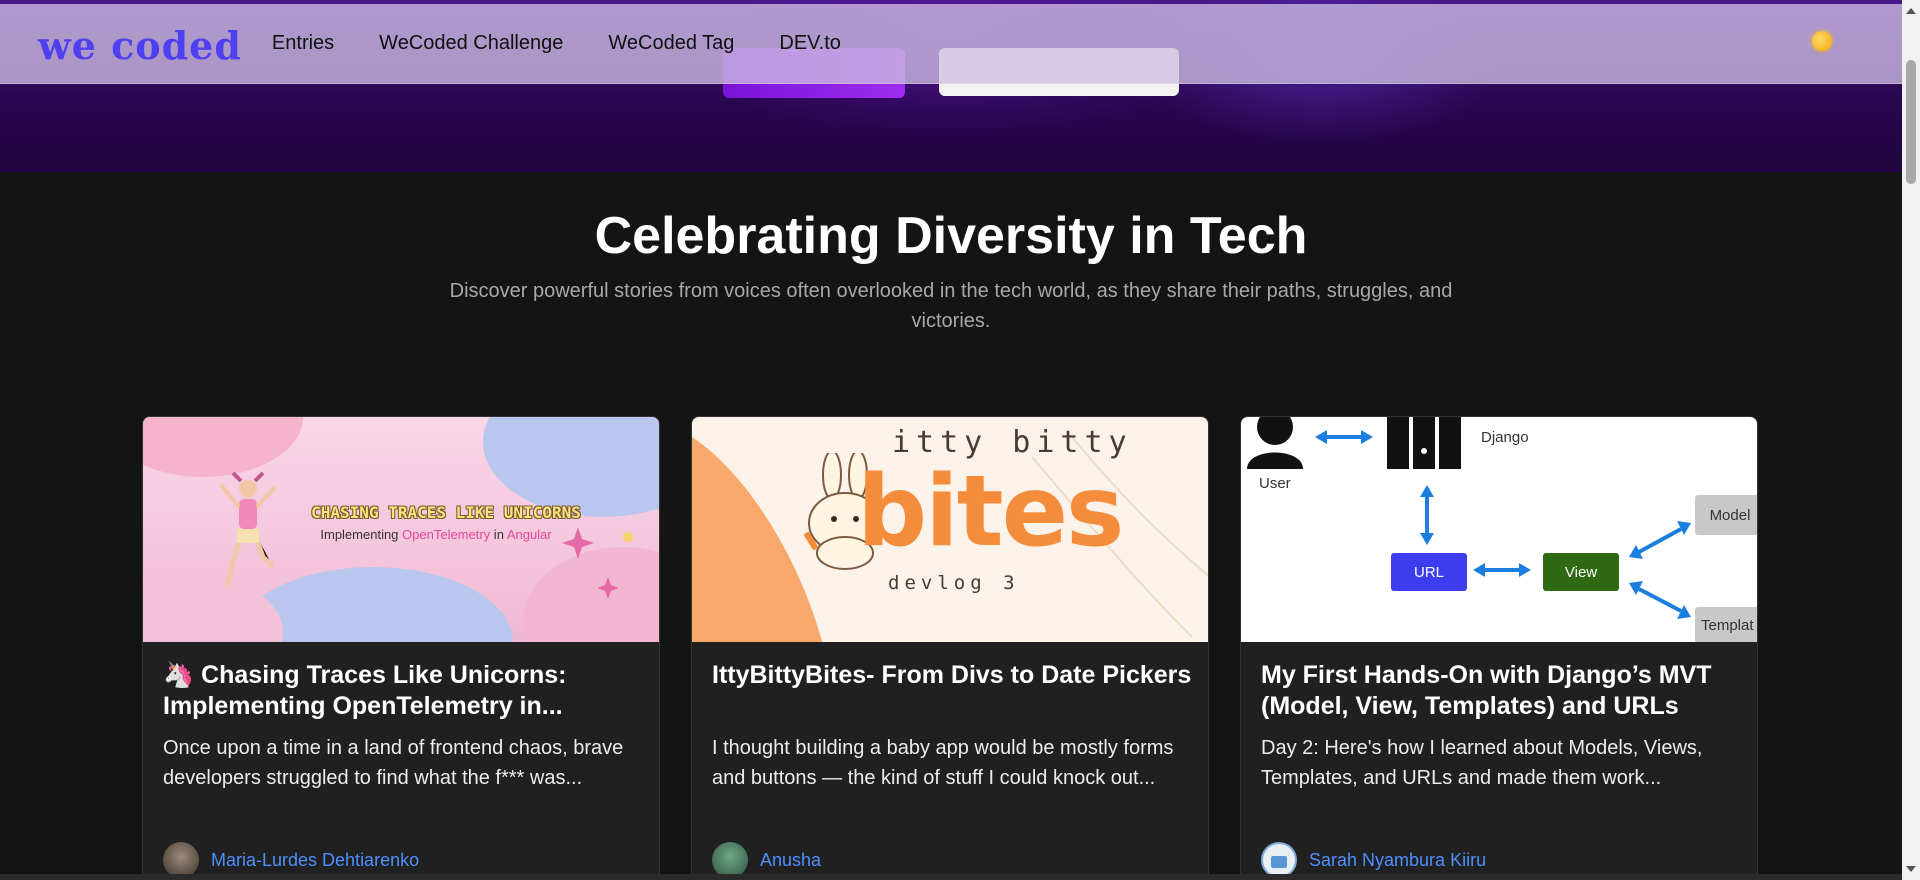 The width and height of the screenshot is (1920, 880). I want to click on nav-link-entries: Entries, so click(303, 43).